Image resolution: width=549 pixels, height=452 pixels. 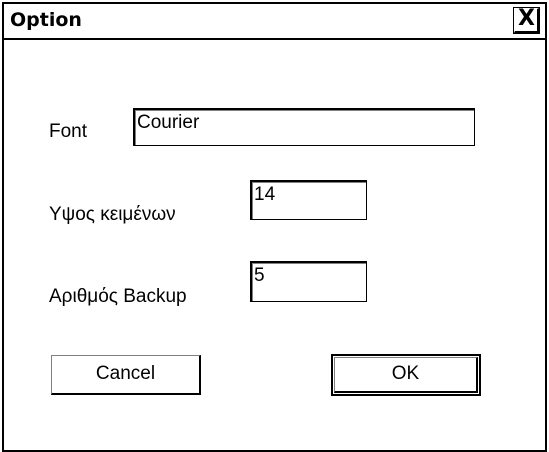 I want to click on close-icon: X, so click(x=526, y=18).